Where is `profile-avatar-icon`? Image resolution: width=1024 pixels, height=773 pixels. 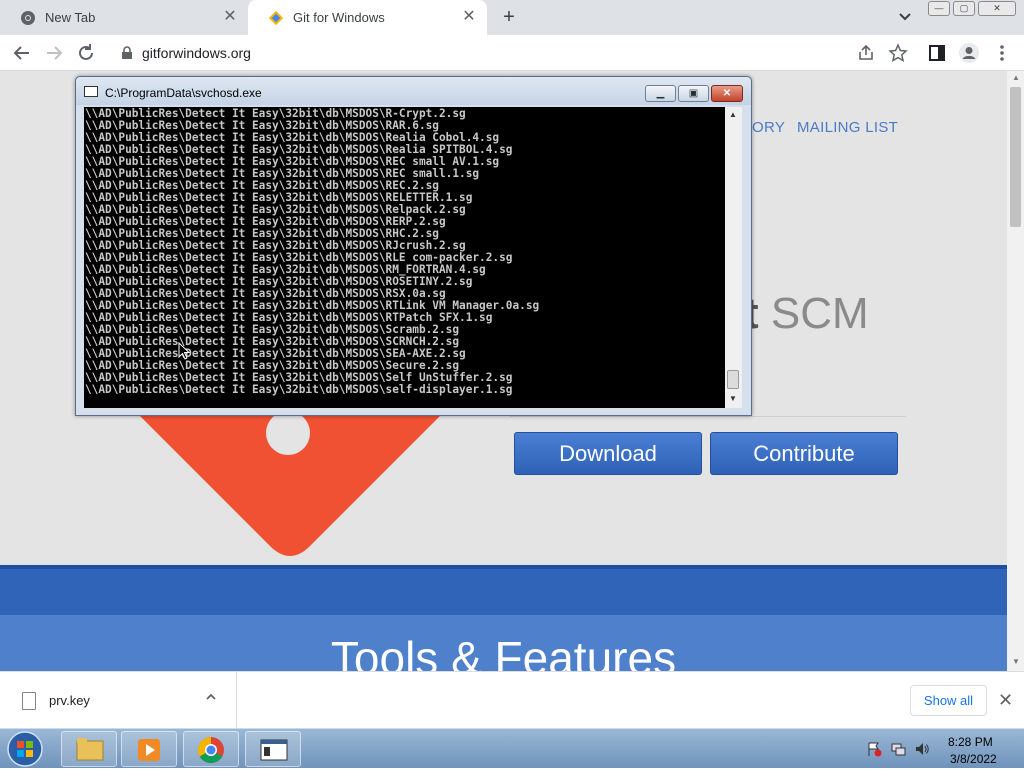 profile-avatar-icon is located at coordinates (969, 53).